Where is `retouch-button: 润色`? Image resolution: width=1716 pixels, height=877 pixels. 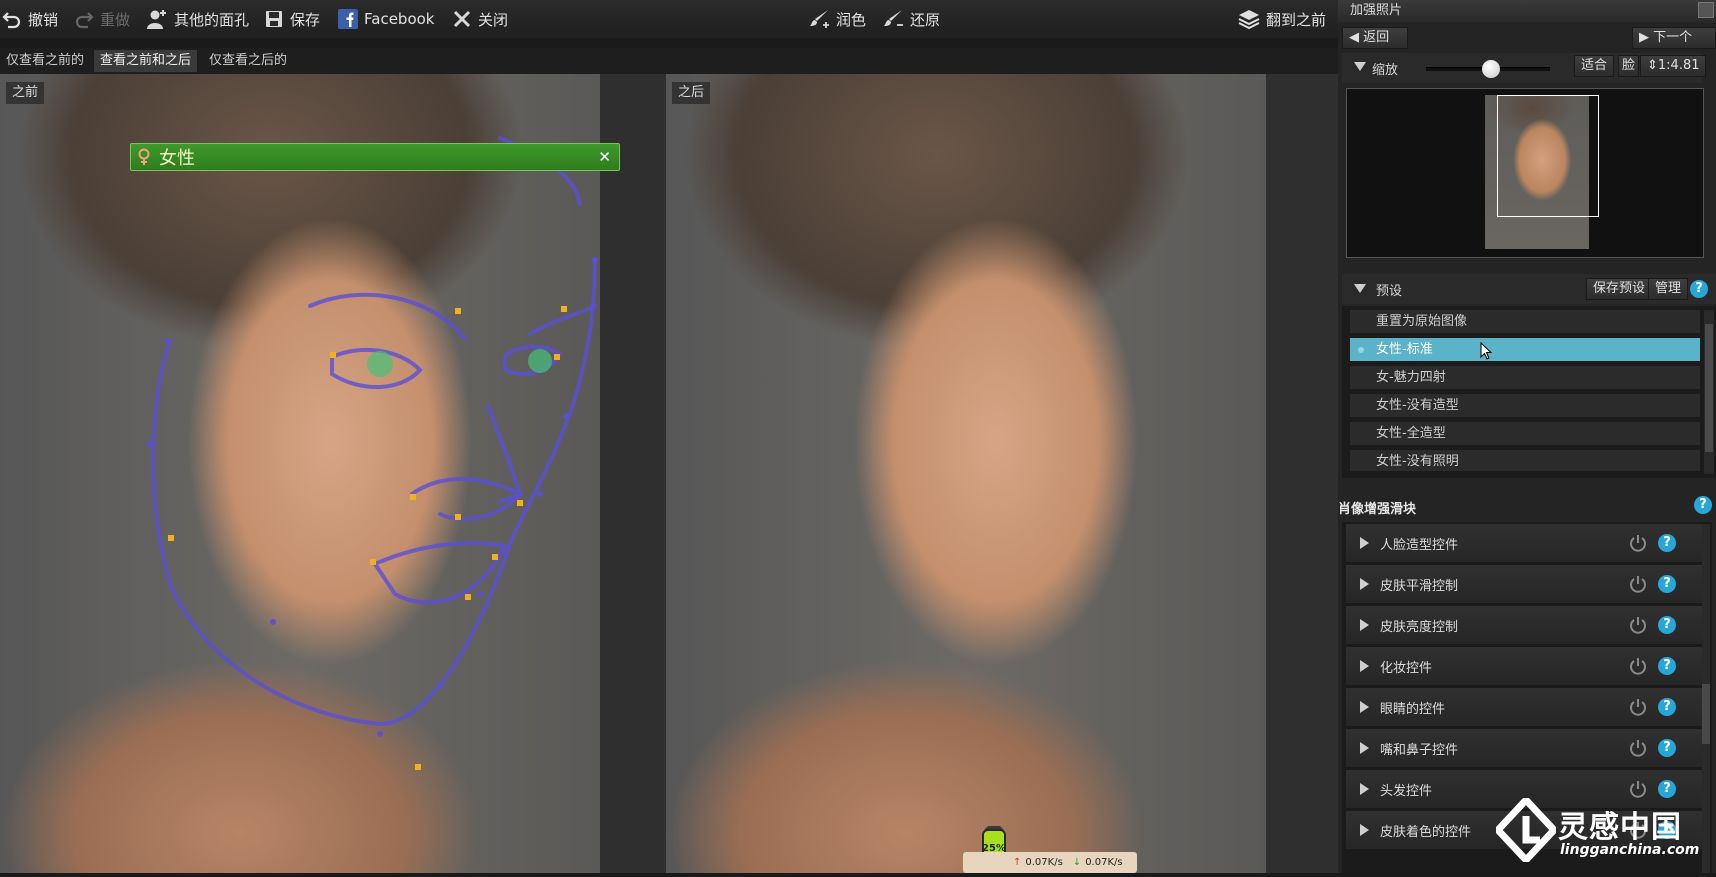 retouch-button: 润色 is located at coordinates (837, 19).